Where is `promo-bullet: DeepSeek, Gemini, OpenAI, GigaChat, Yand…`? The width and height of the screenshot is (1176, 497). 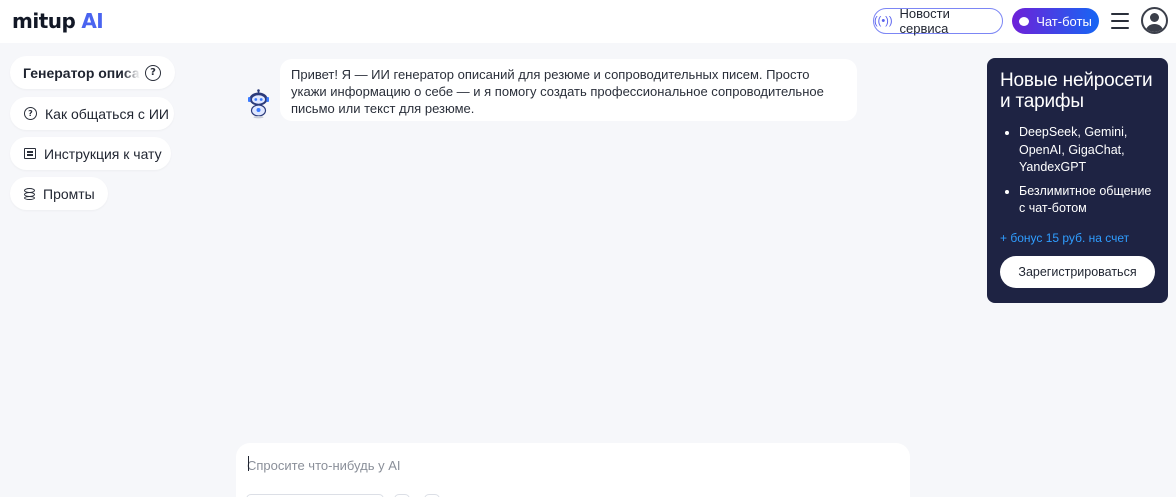
promo-bullet: DeepSeek, Gemini, OpenAI, GigaChat, Yand… is located at coordinates (1087, 150).